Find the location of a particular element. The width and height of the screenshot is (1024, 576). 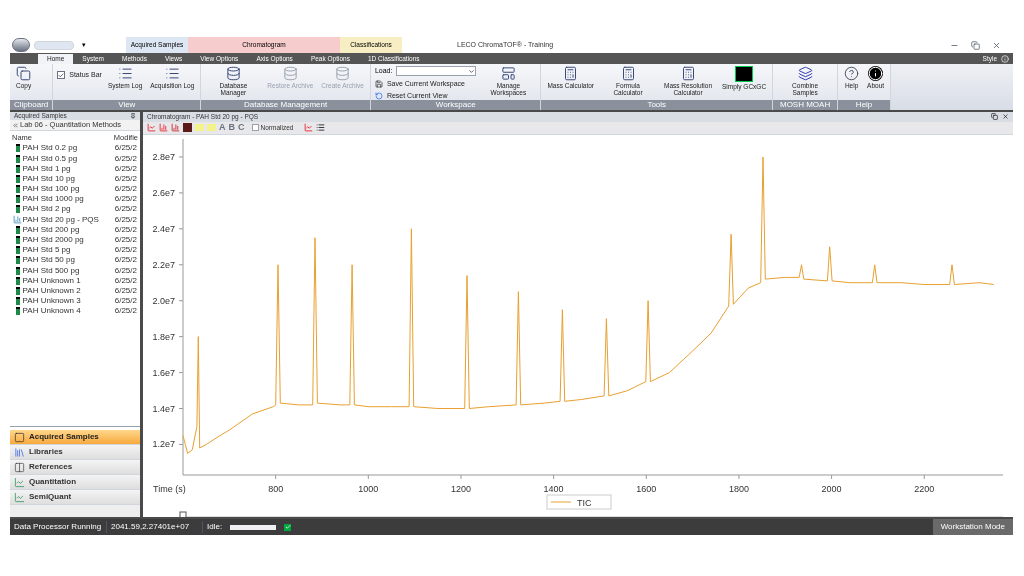

sample-row: PAH Std 0.5 pg 6/25/2 is located at coordinates (75, 158).